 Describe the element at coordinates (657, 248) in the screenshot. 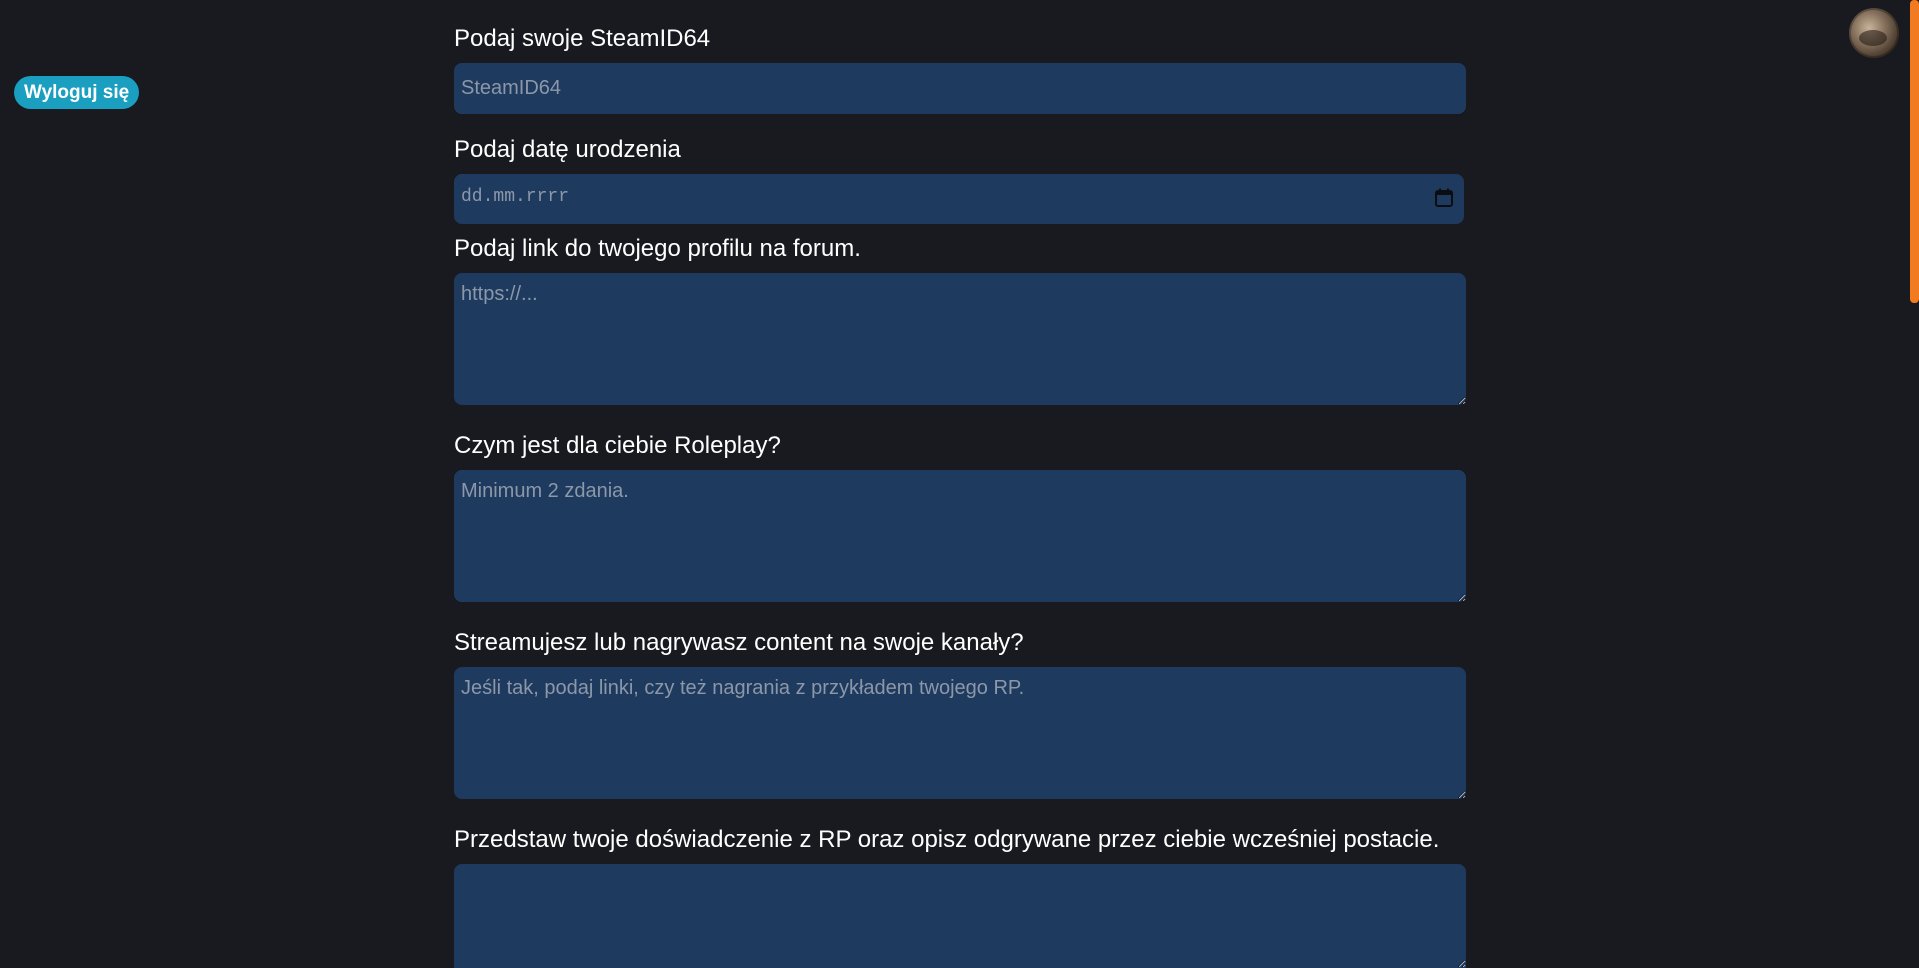

I see `forum-link-label: Podaj link do twojego profilu na forum.` at that location.